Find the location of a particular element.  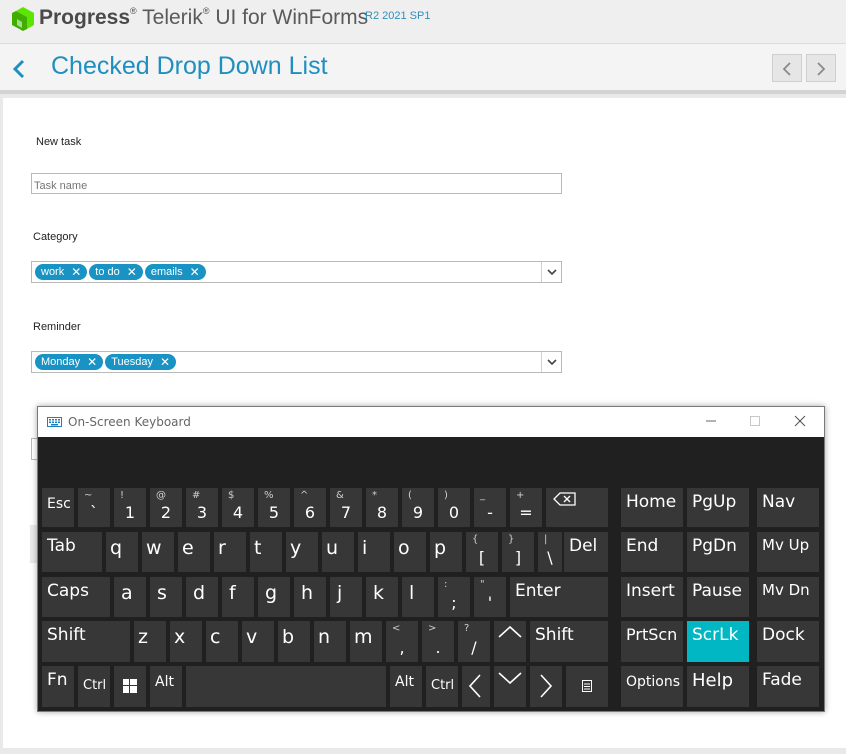

key-c: c is located at coordinates (222, 641).